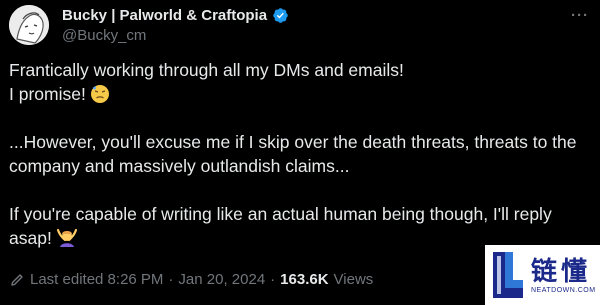 The width and height of the screenshot is (600, 305). Describe the element at coordinates (580, 15) in the screenshot. I see `more-options-icon: ···` at that location.